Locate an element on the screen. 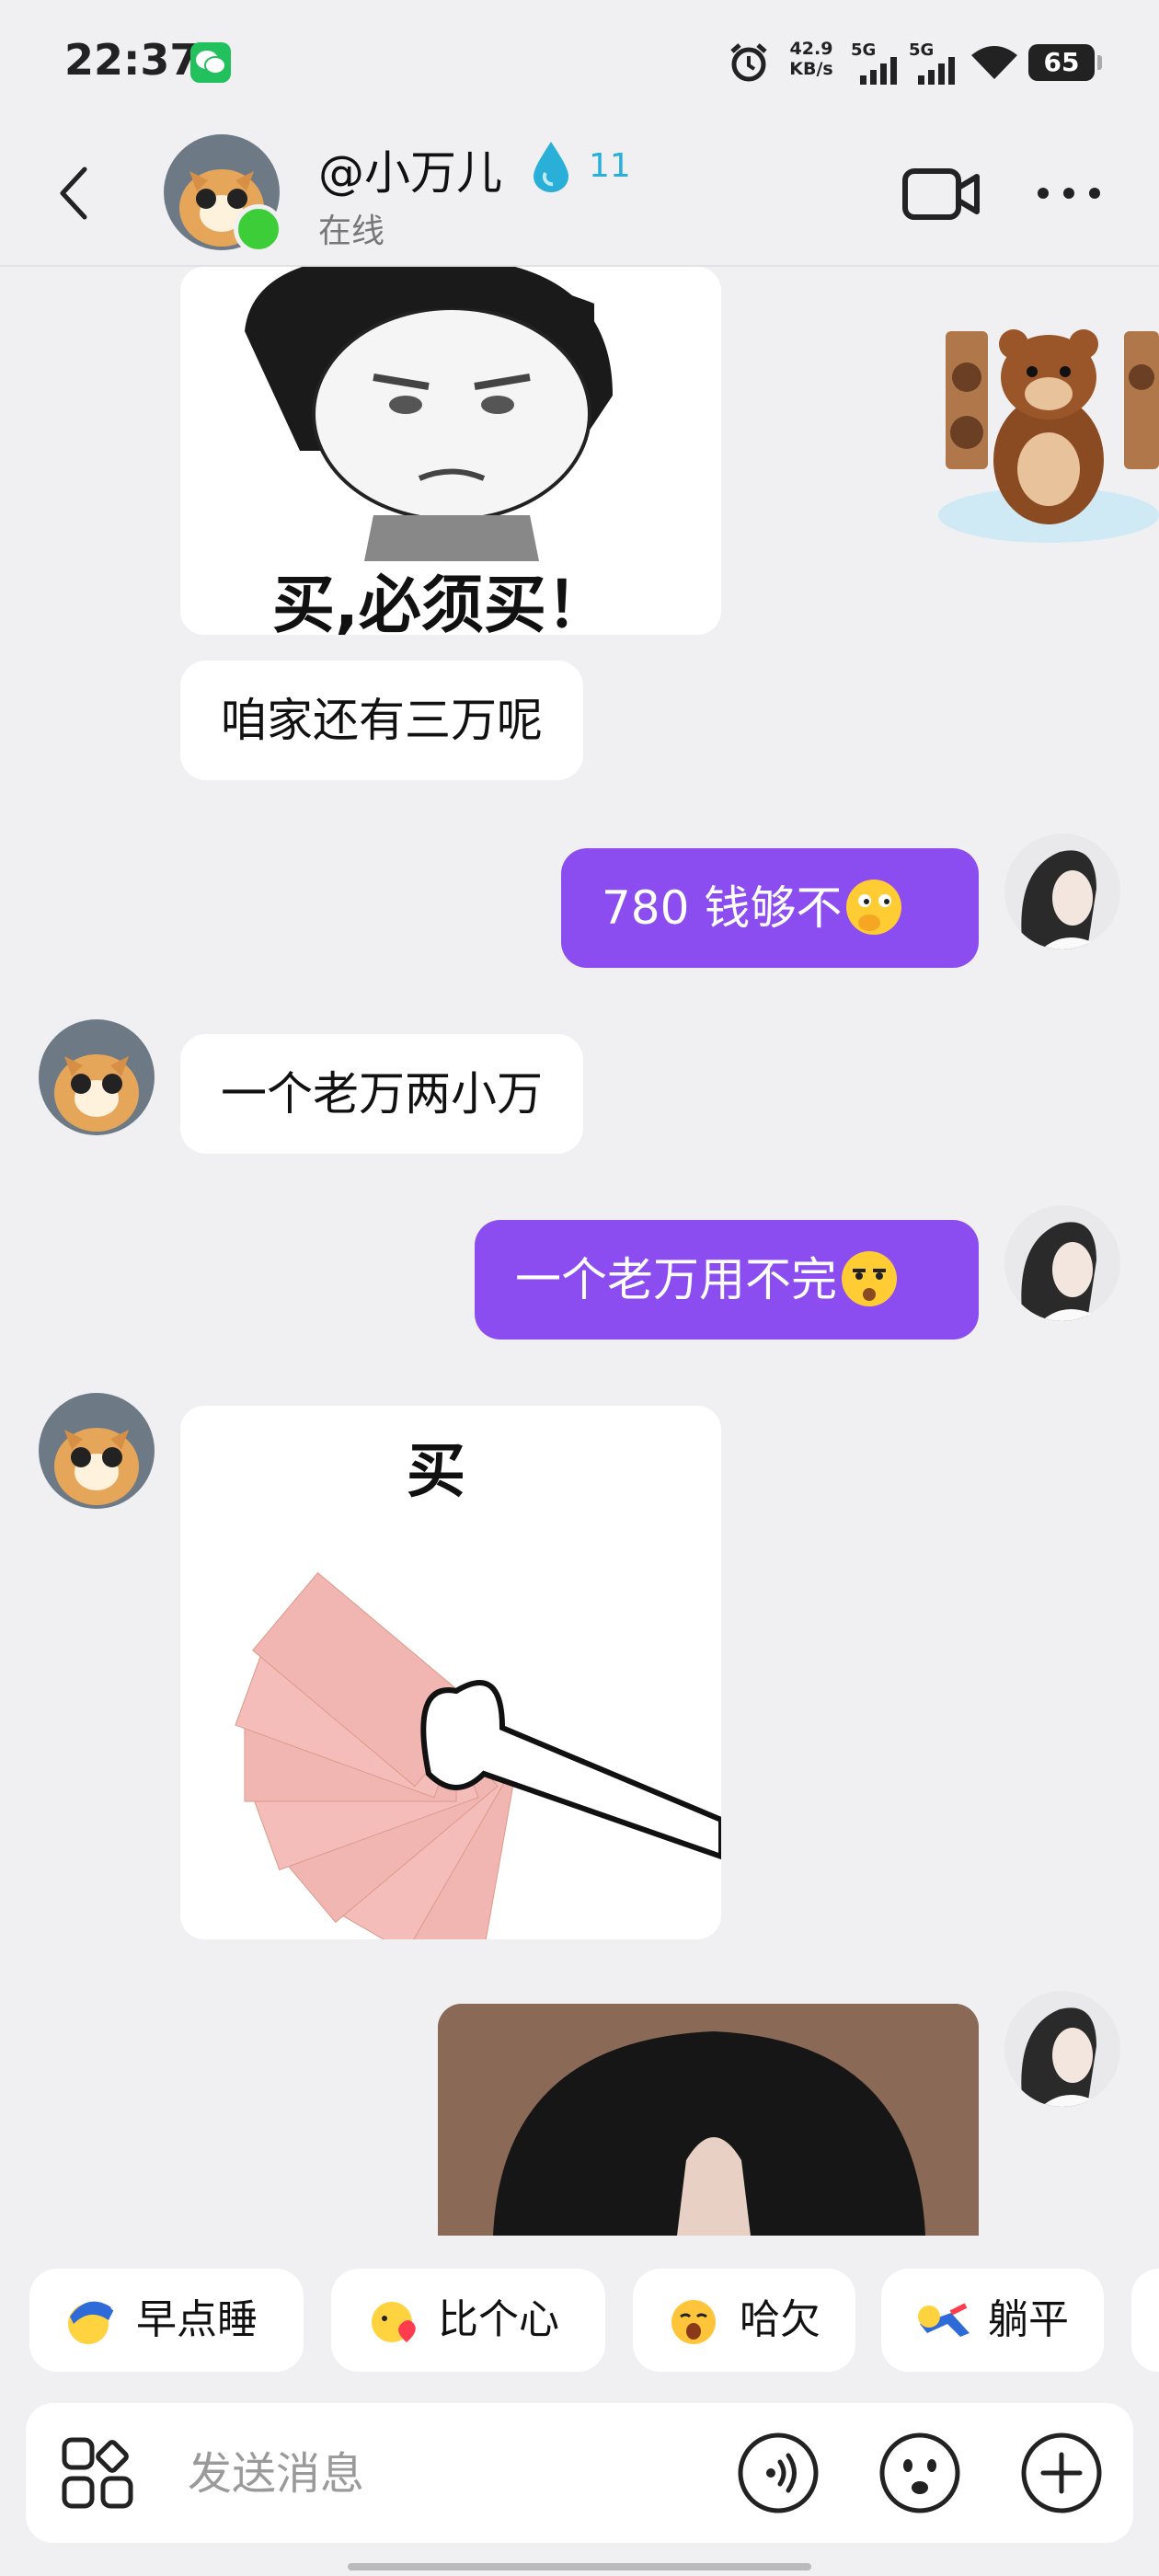 Image resolution: width=1159 pixels, height=2576 pixels. apps-grid-button is located at coordinates (97, 2473).